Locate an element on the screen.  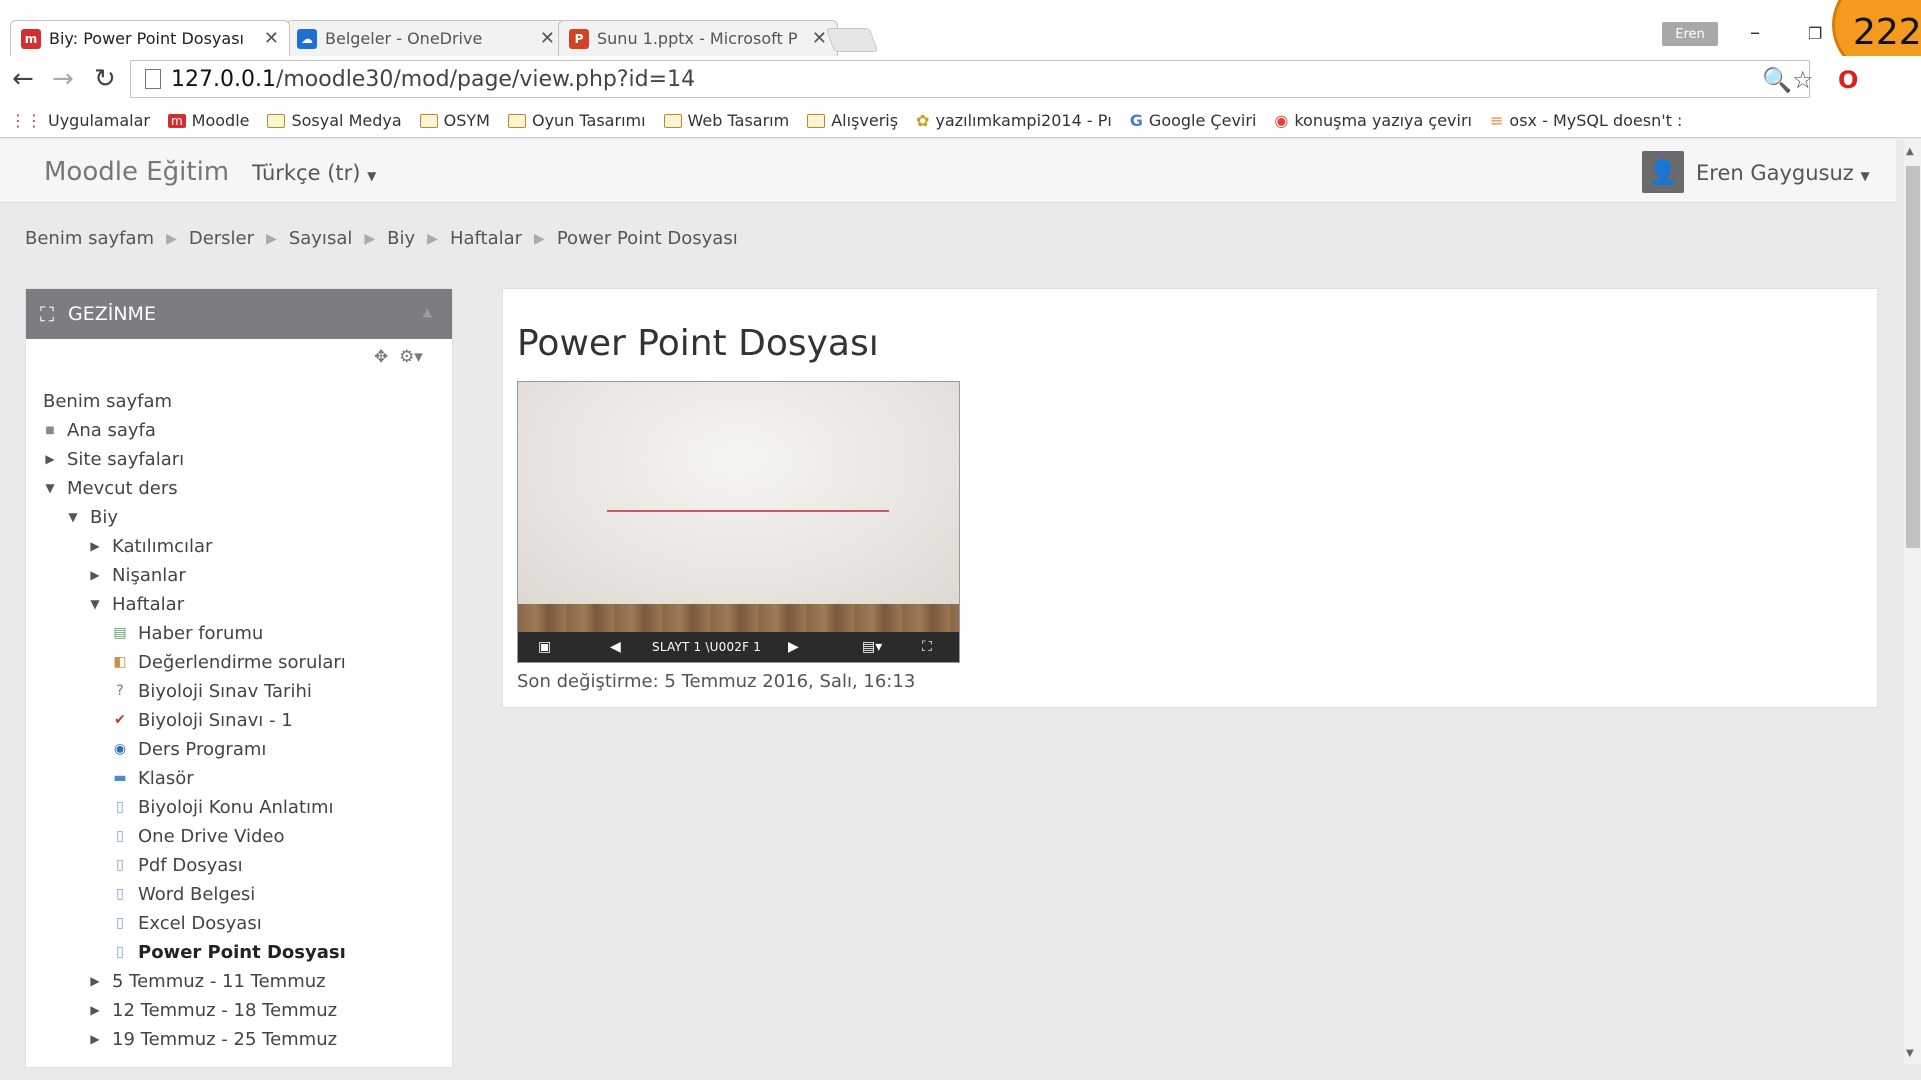
tree-item-site-sayfalari: ▶ Site sayfaları is located at coordinates (113, 459).